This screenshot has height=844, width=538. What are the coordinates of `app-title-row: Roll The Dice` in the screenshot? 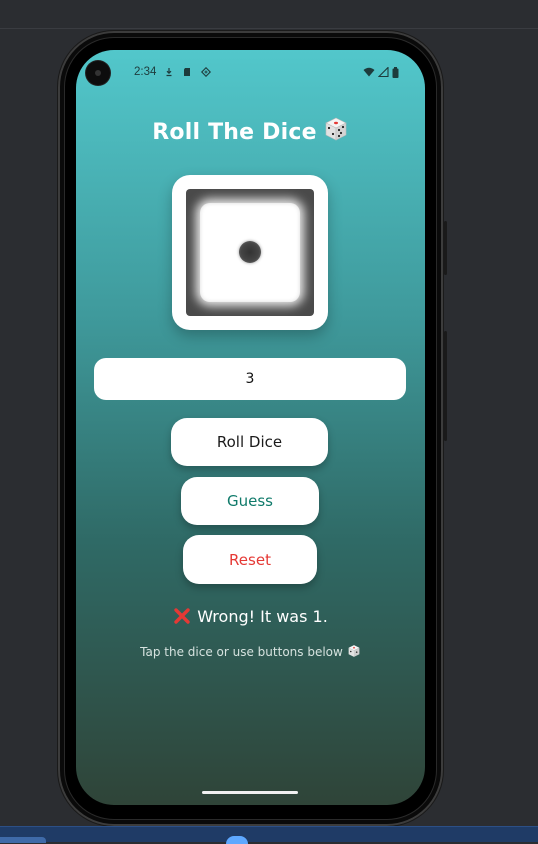 It's located at (250, 130).